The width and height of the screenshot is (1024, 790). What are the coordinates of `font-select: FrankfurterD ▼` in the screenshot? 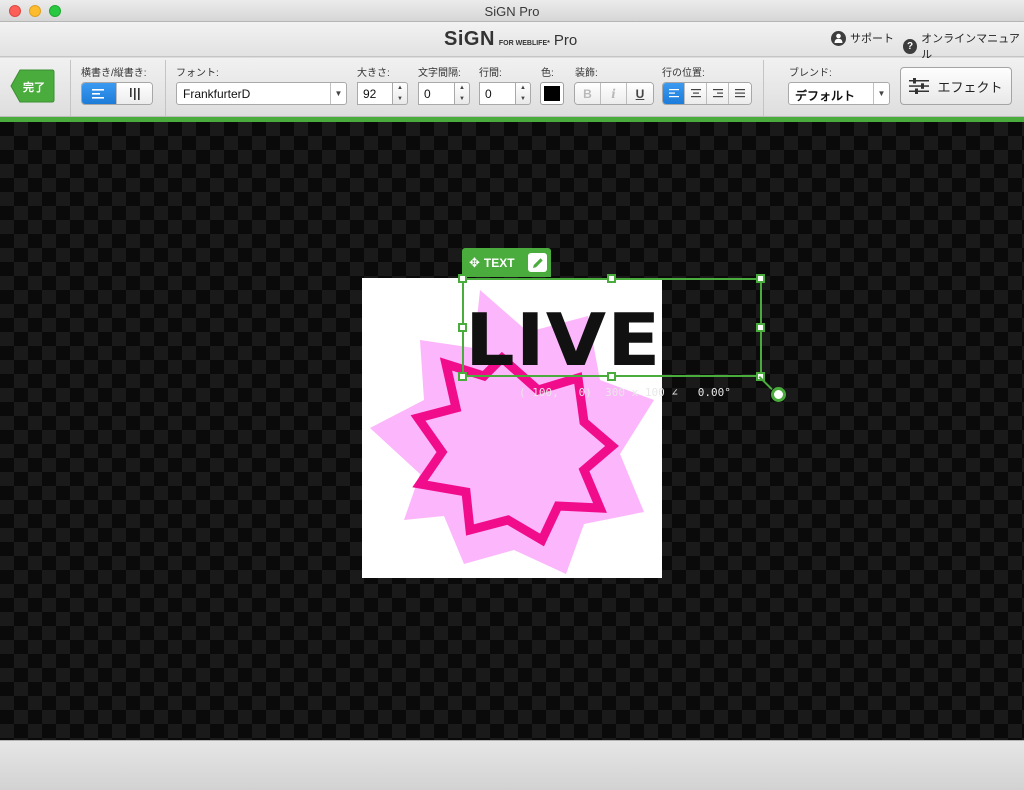 It's located at (261, 93).